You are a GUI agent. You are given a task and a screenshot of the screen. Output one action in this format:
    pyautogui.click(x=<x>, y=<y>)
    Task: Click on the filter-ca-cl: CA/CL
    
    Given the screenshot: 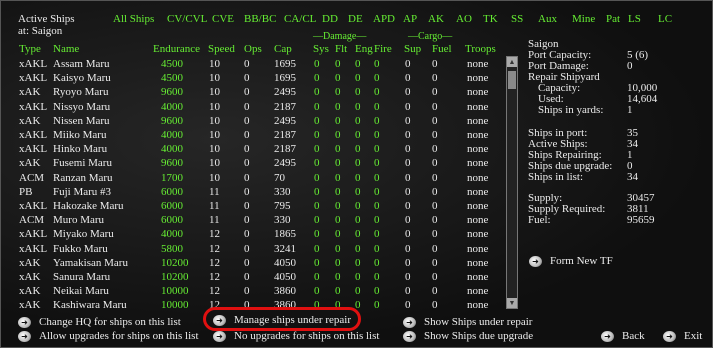 What is the action you would take?
    pyautogui.click(x=300, y=19)
    